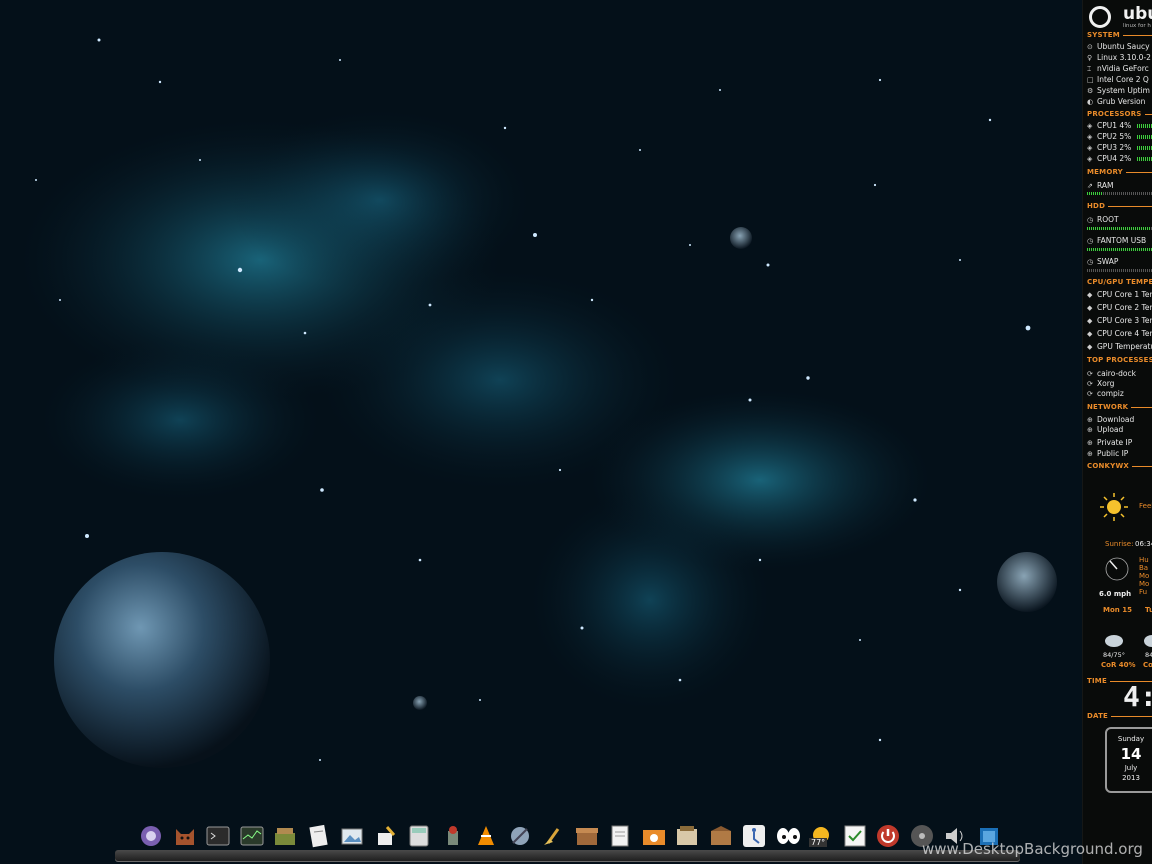 The width and height of the screenshot is (1152, 864). Describe the element at coordinates (1147, 665) in the screenshot. I see `forecast-cond-2: Co` at that location.